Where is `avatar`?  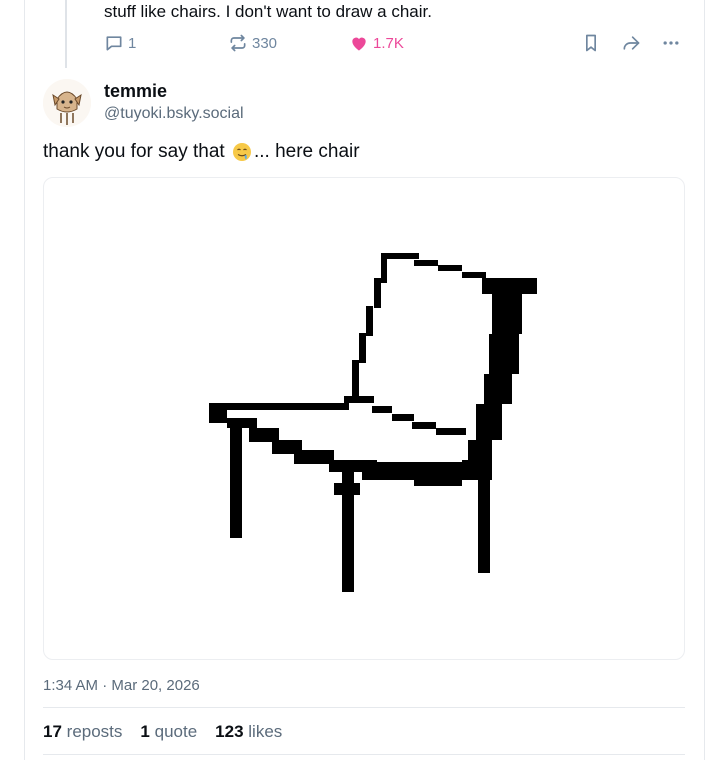
avatar is located at coordinates (67, 103).